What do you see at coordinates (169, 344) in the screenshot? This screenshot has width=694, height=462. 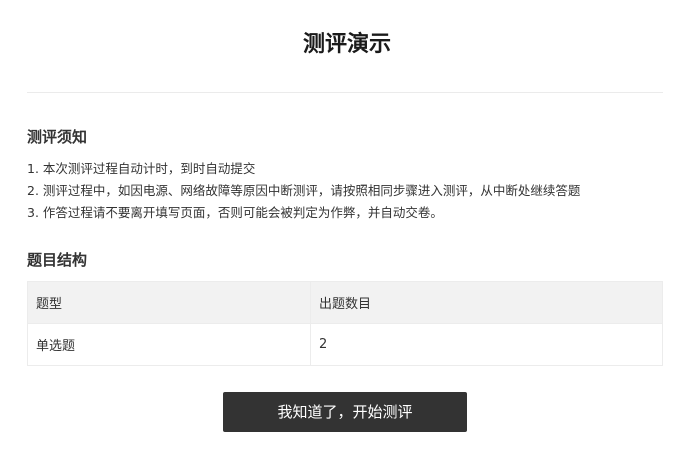 I see `cell-question-type: 单选题` at bounding box center [169, 344].